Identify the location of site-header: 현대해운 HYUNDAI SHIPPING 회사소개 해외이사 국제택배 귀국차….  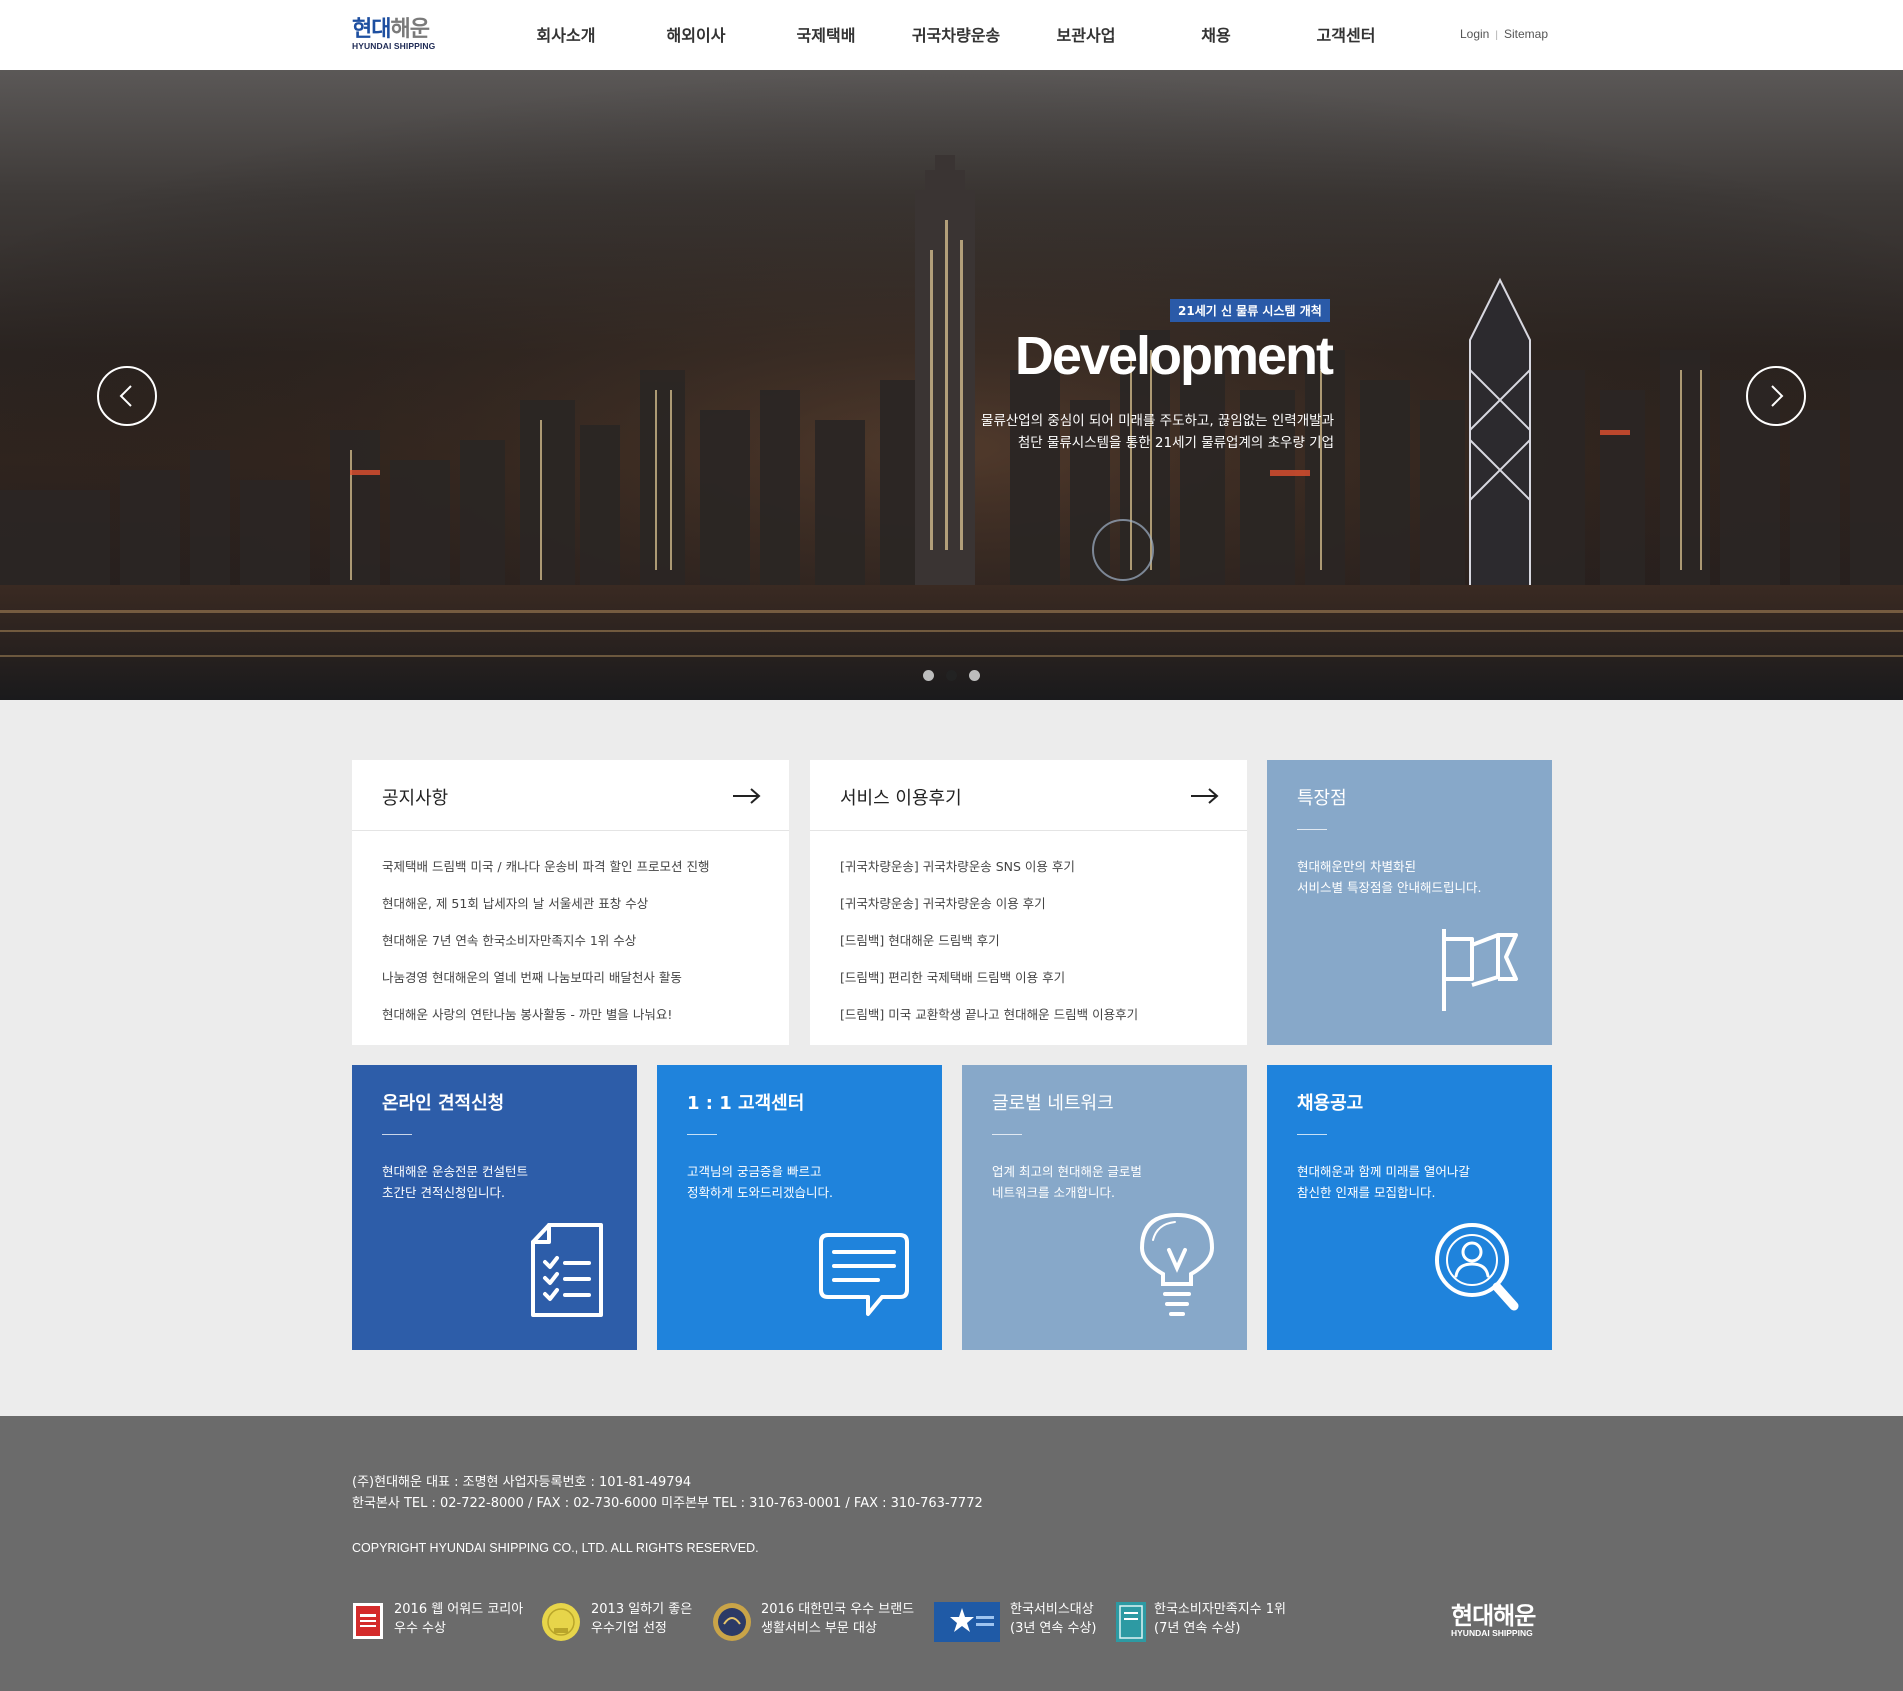
(951, 35).